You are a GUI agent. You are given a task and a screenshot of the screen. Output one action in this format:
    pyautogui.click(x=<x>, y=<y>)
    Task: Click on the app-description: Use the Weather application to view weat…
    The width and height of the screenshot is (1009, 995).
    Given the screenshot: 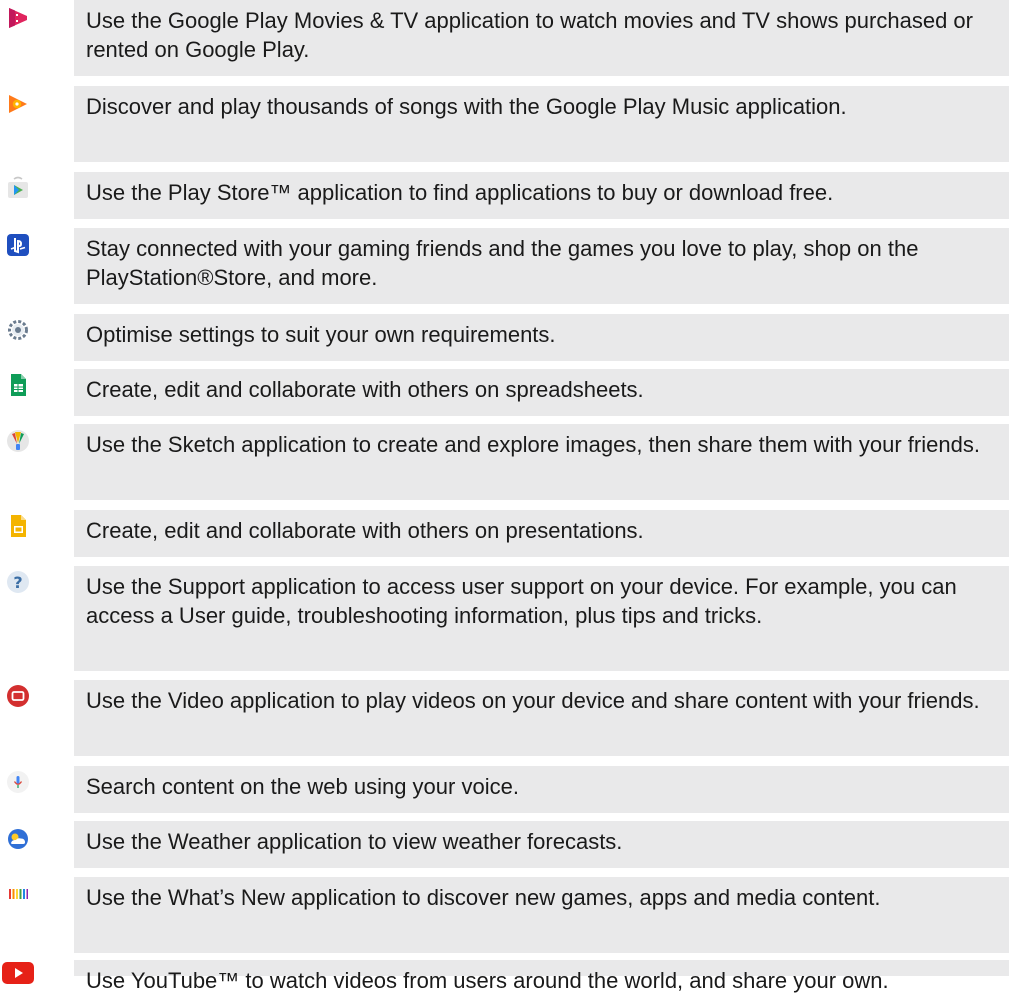 What is the action you would take?
    pyautogui.click(x=541, y=844)
    